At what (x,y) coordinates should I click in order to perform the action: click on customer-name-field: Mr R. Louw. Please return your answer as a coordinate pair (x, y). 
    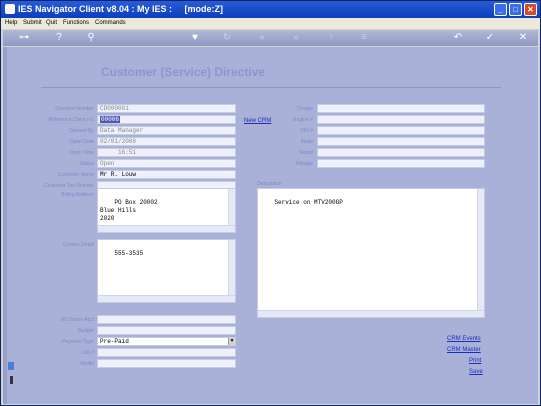
    Looking at the image, I should click on (166, 174).